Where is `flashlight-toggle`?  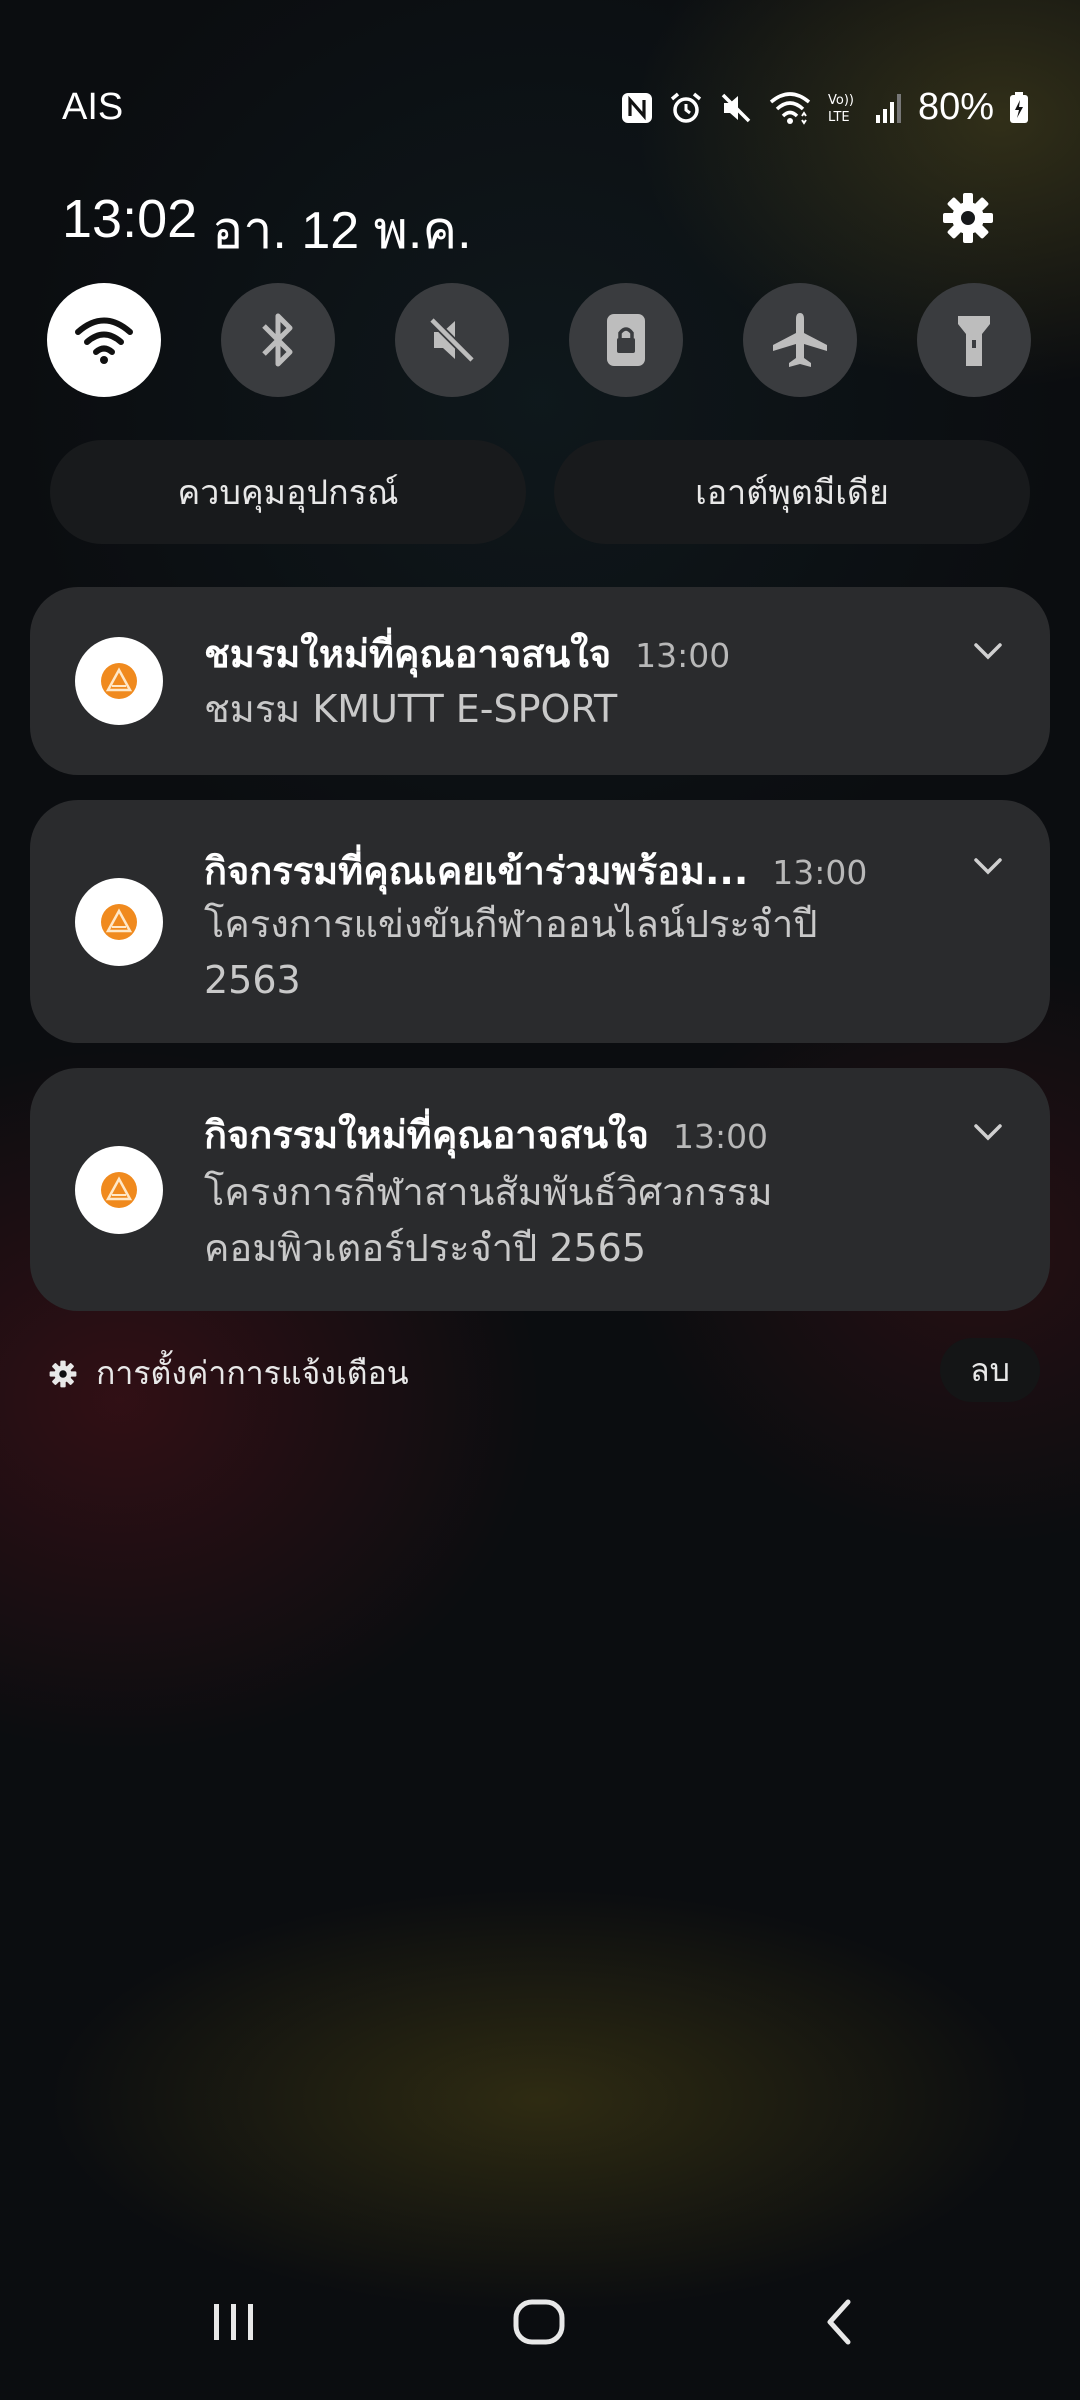 flashlight-toggle is located at coordinates (974, 340).